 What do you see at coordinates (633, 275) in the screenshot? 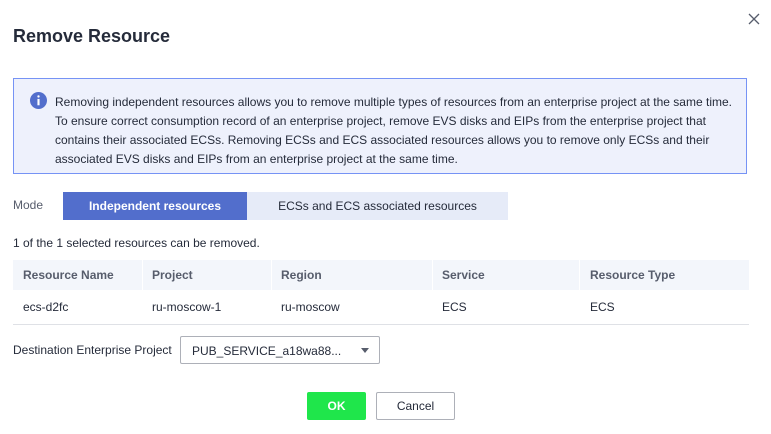
I see `column-header-resource-type: Resource Type` at bounding box center [633, 275].